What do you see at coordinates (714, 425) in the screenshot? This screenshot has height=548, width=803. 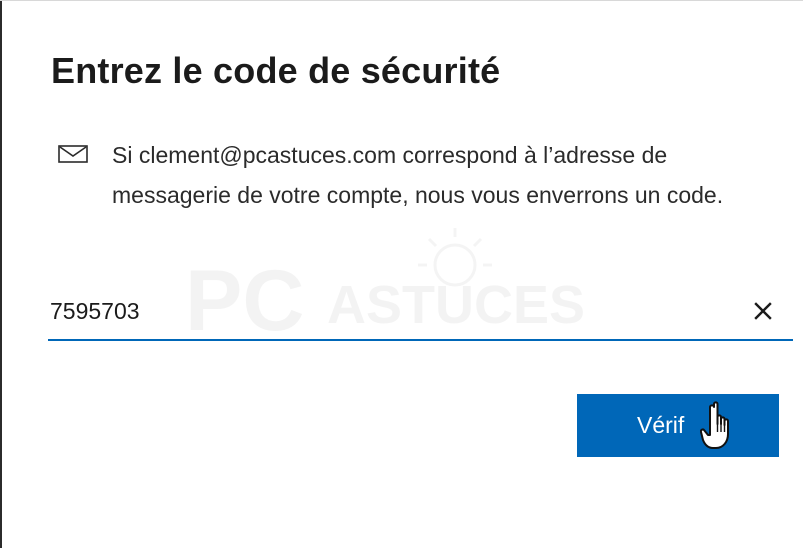 I see `hand-pointer-cursor` at bounding box center [714, 425].